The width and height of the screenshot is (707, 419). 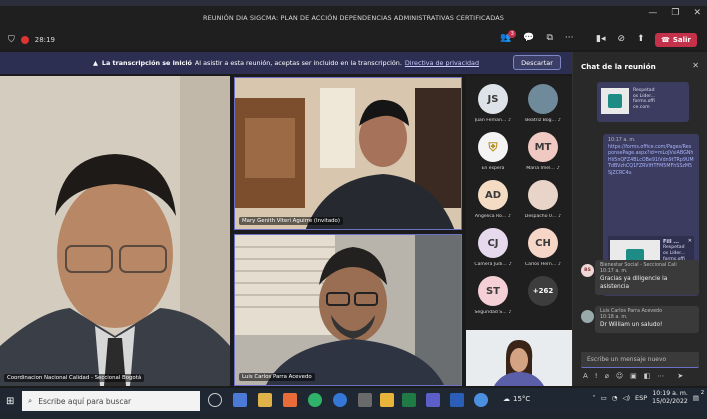 What do you see at coordinates (442, 63) in the screenshot?
I see `privacy-link: Directiva de privacidad` at bounding box center [442, 63].